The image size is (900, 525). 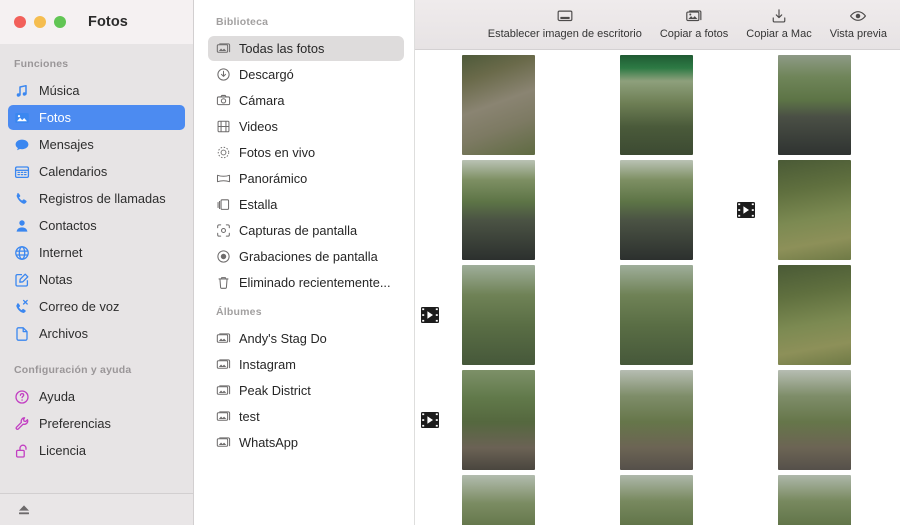 What do you see at coordinates (24, 510) in the screenshot?
I see `eject-icon` at bounding box center [24, 510].